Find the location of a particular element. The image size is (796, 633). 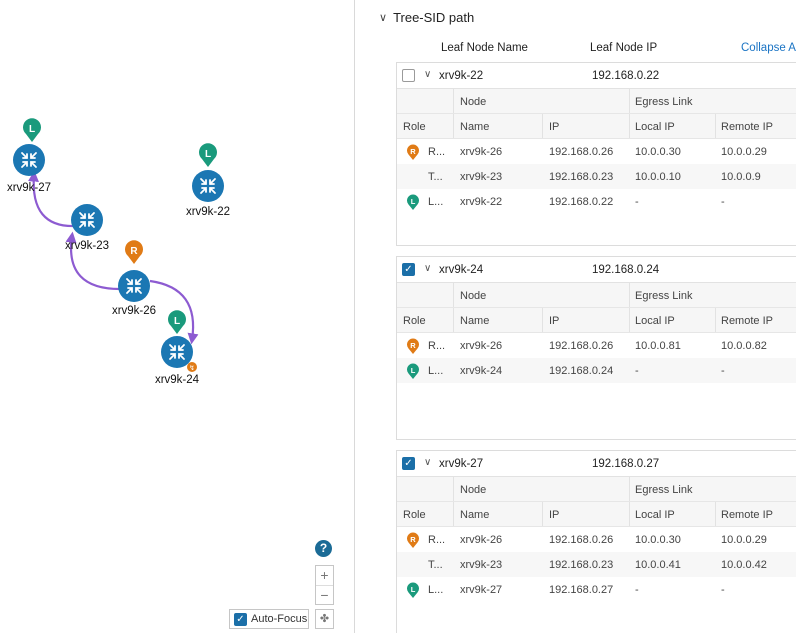

table-row: L L... xrv9k-27 192.168.0.27 - - is located at coordinates (596, 589).